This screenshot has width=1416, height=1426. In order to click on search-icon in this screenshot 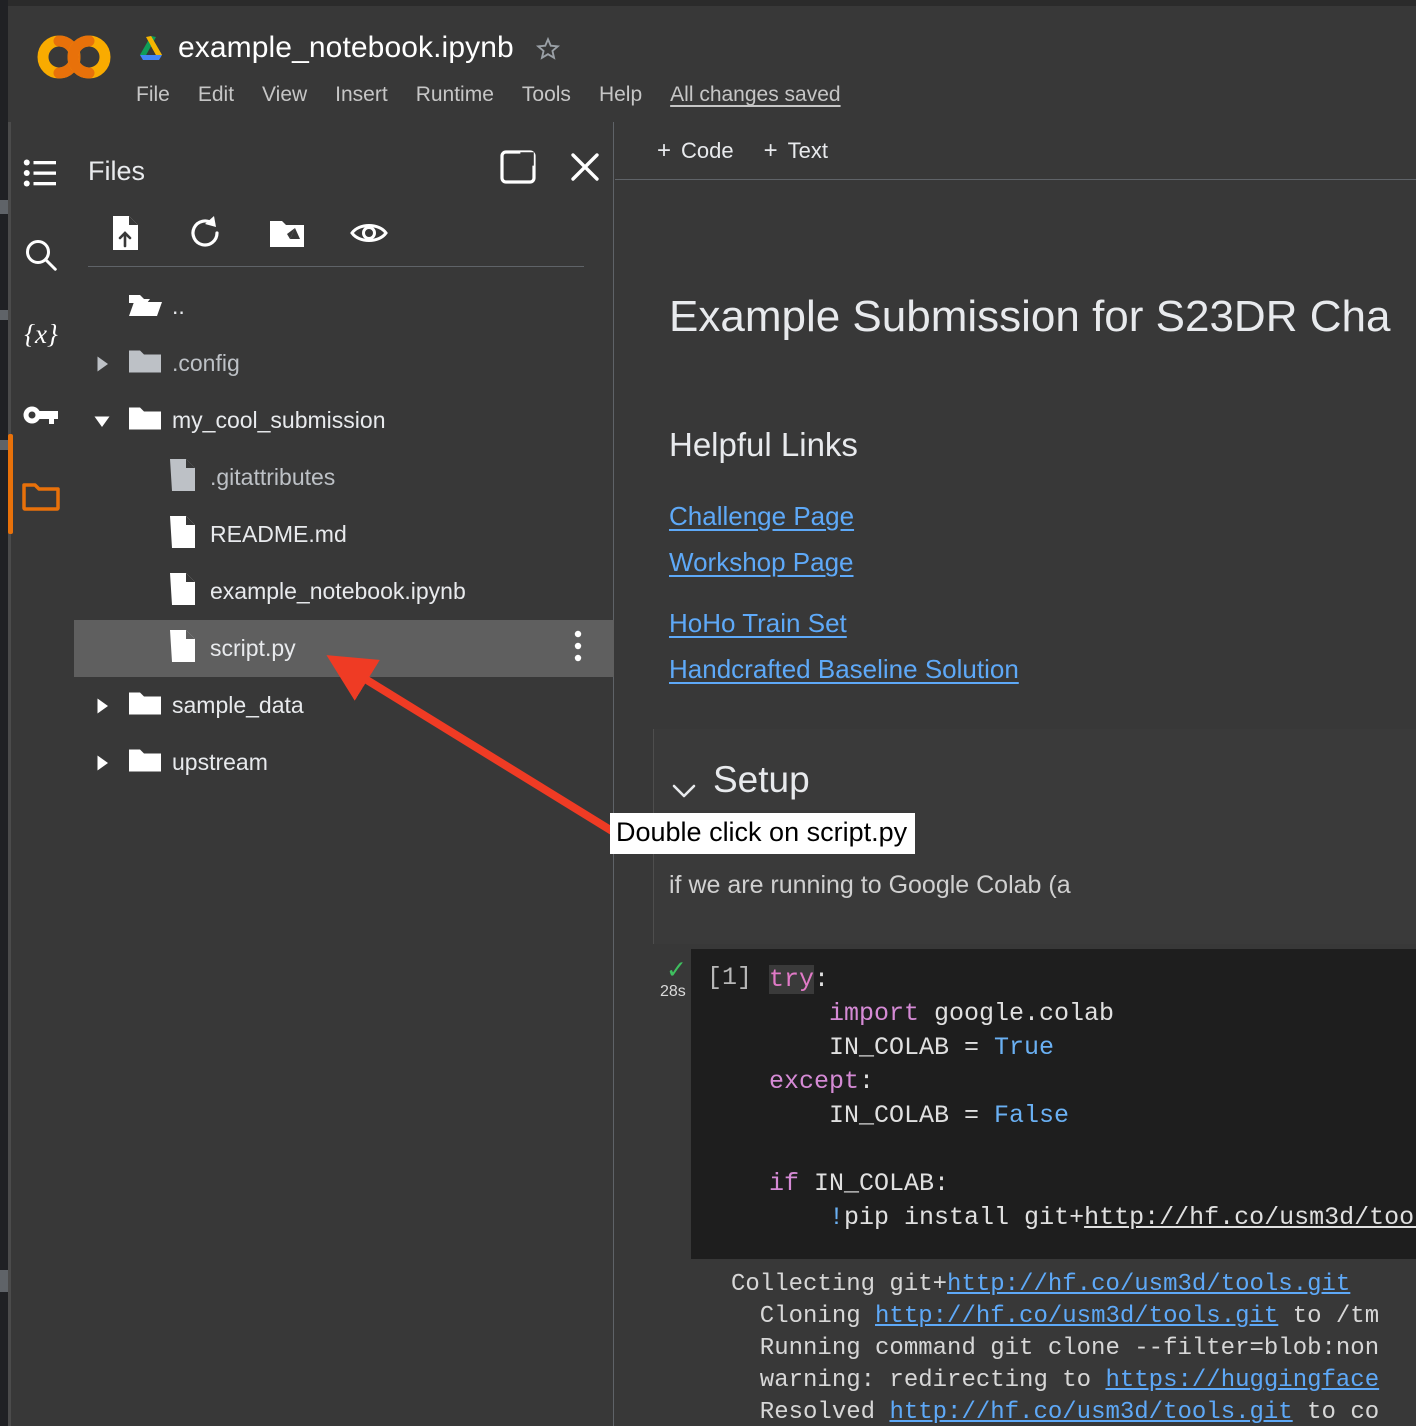, I will do `click(41, 255)`.